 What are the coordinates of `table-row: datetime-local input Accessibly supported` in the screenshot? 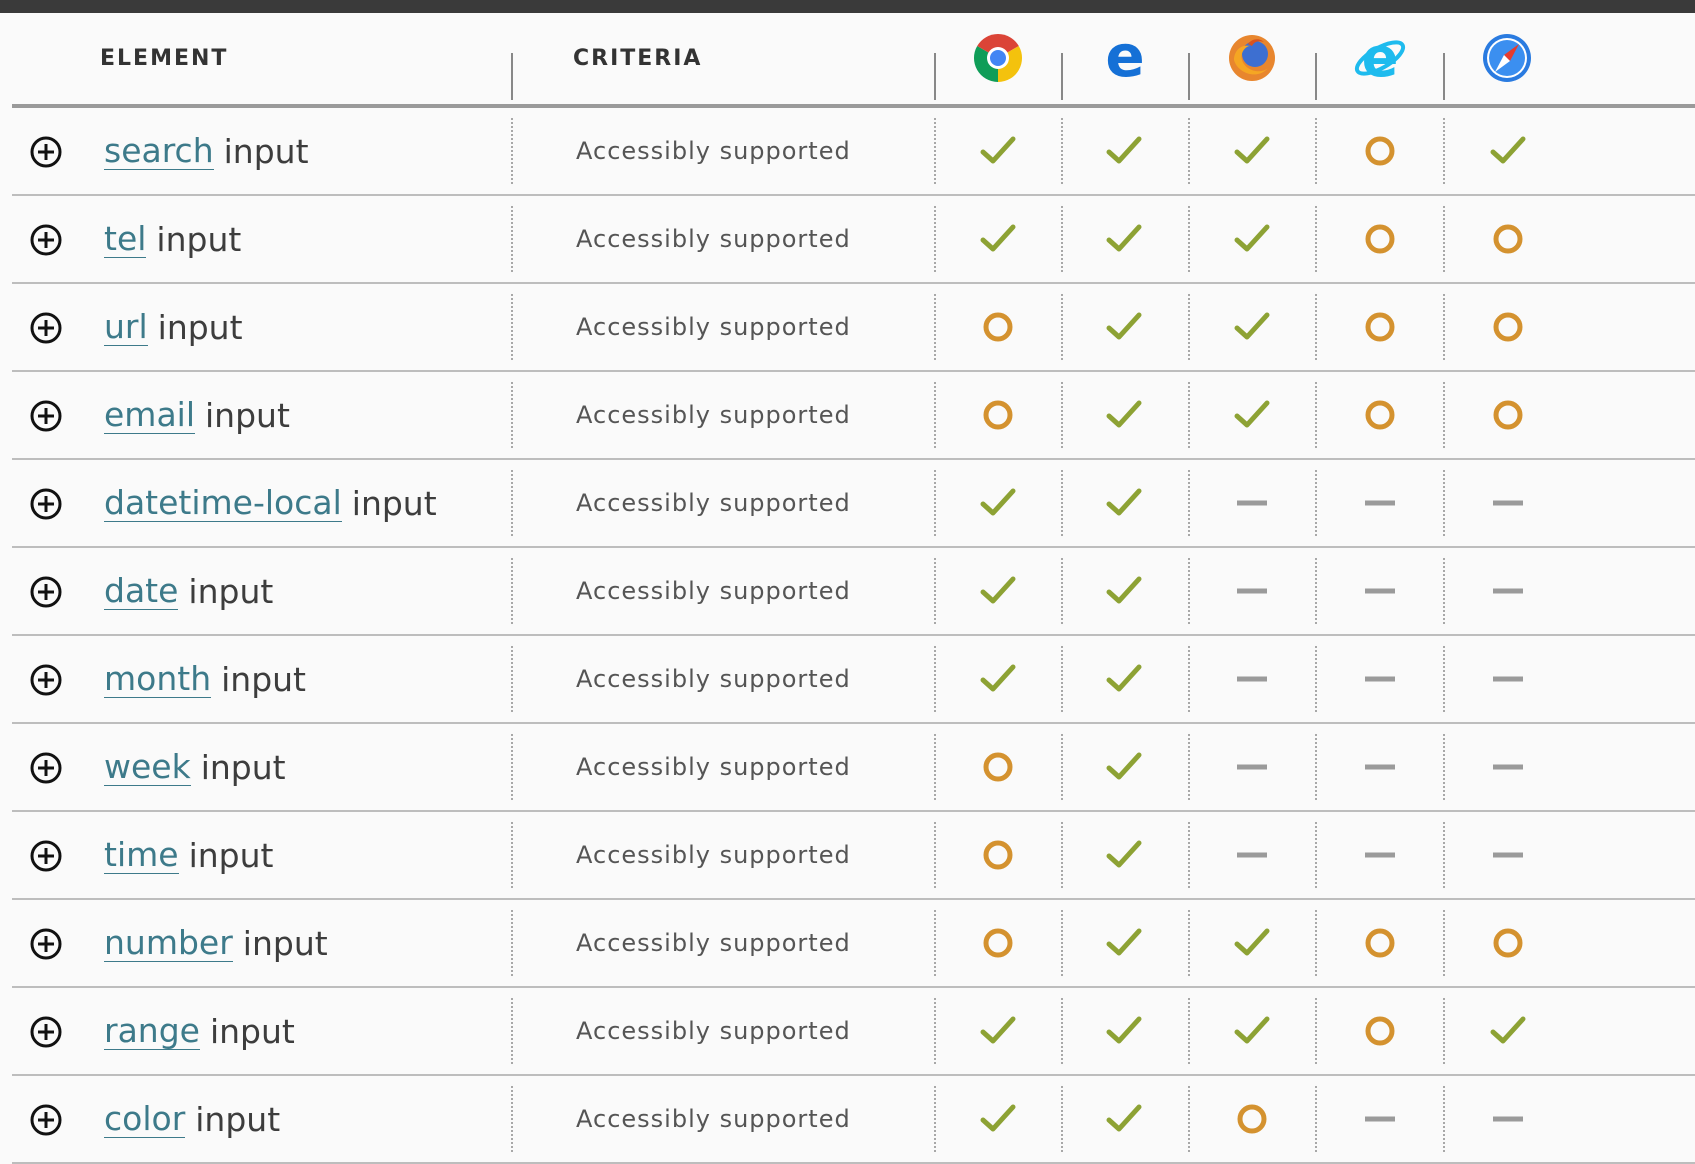 It's located at (853, 504).